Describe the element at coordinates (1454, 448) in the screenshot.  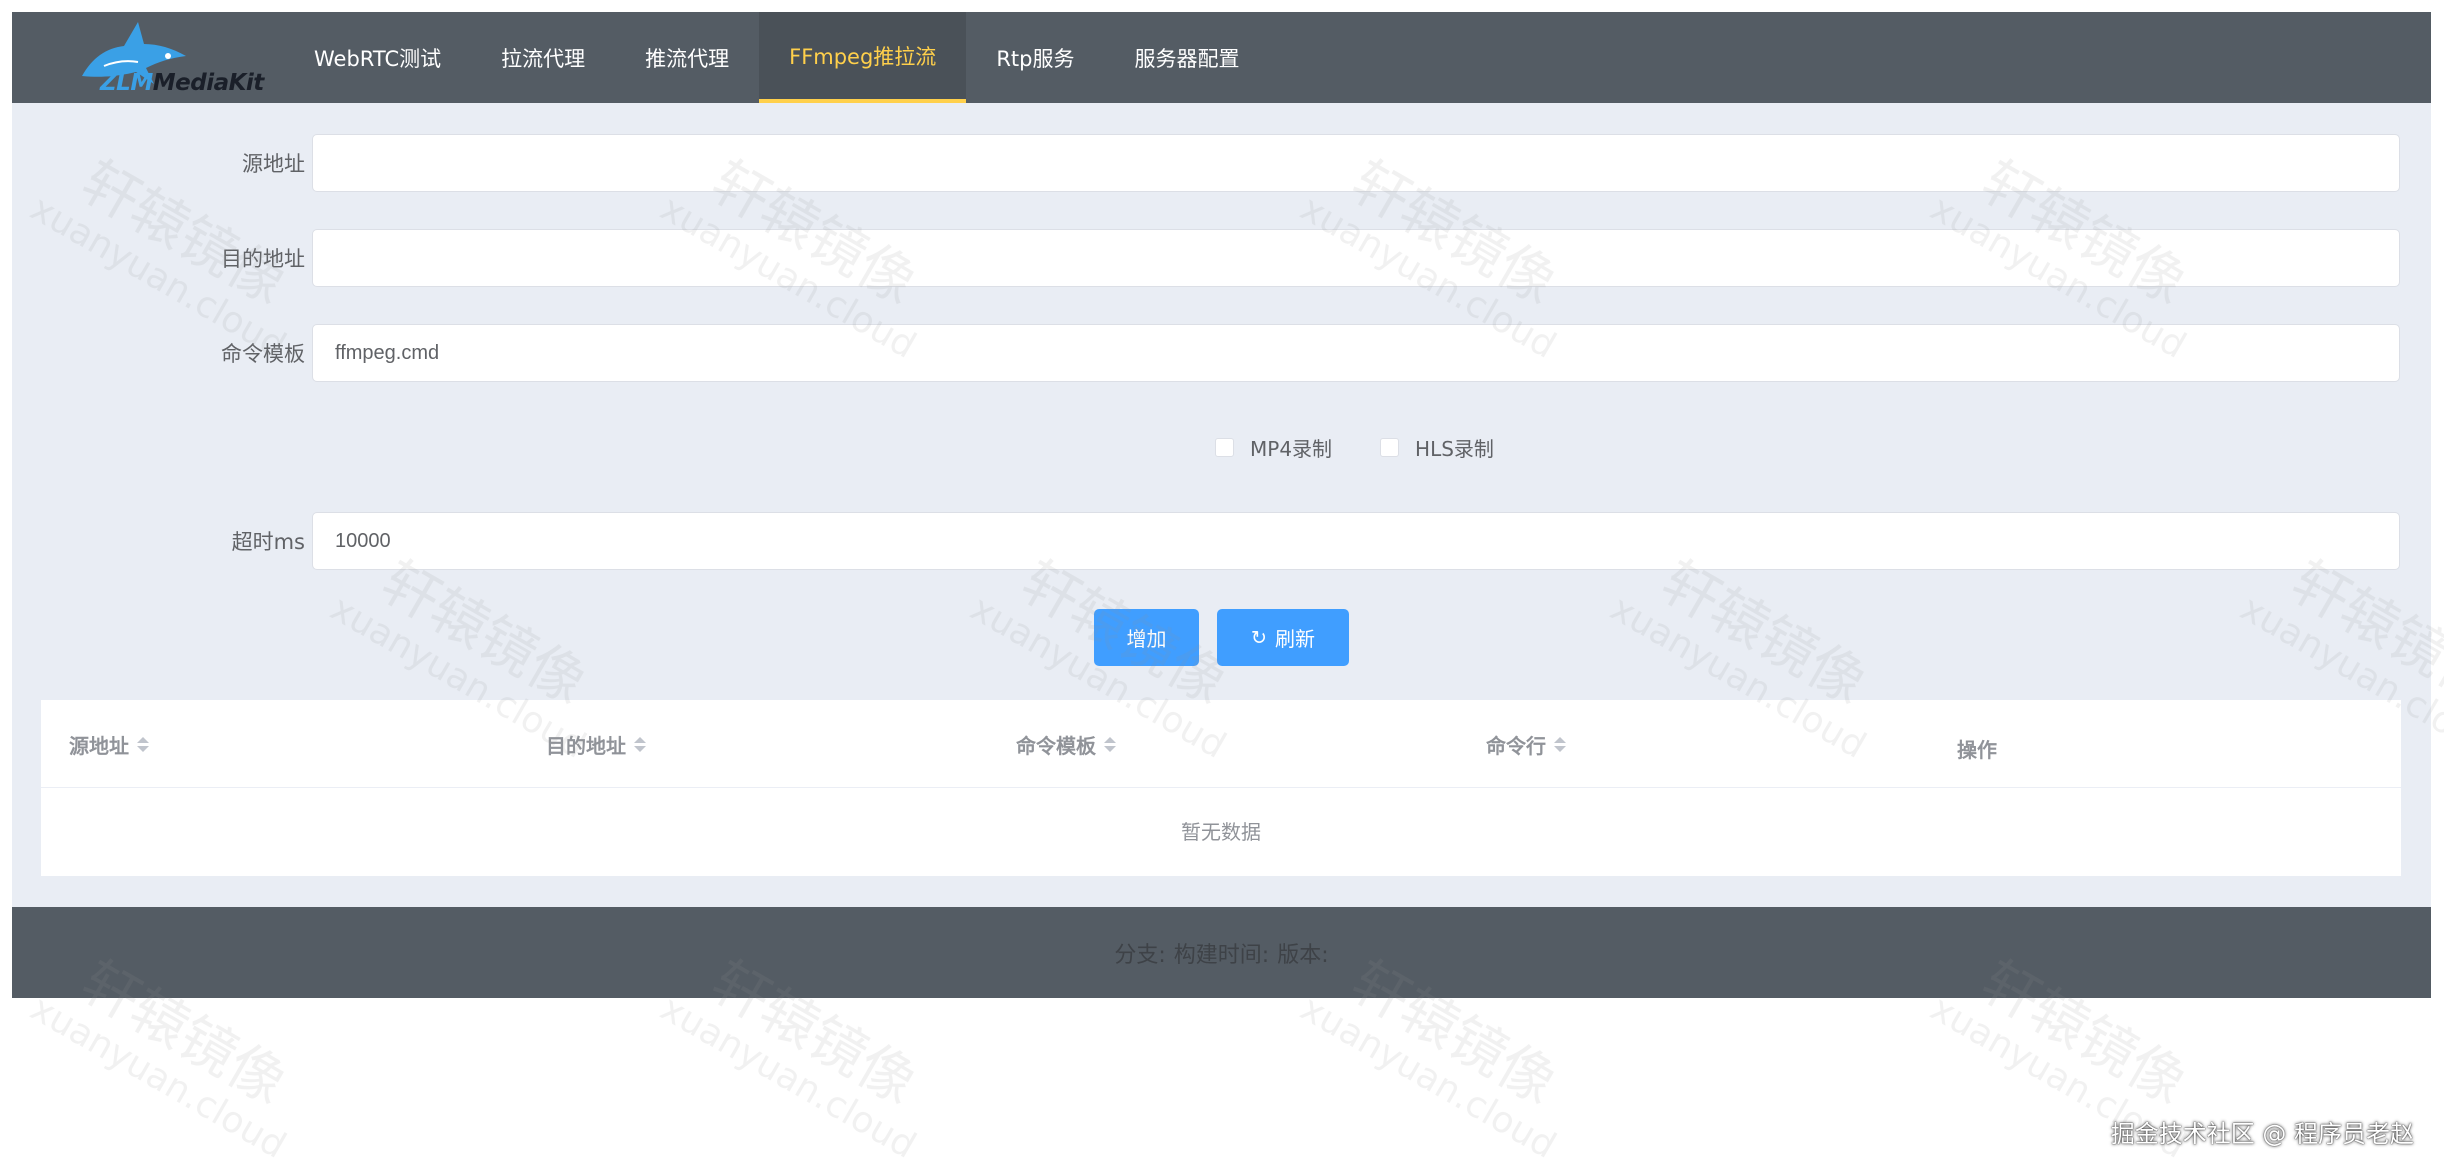
I see `hls-record-label: HLS录制` at that location.